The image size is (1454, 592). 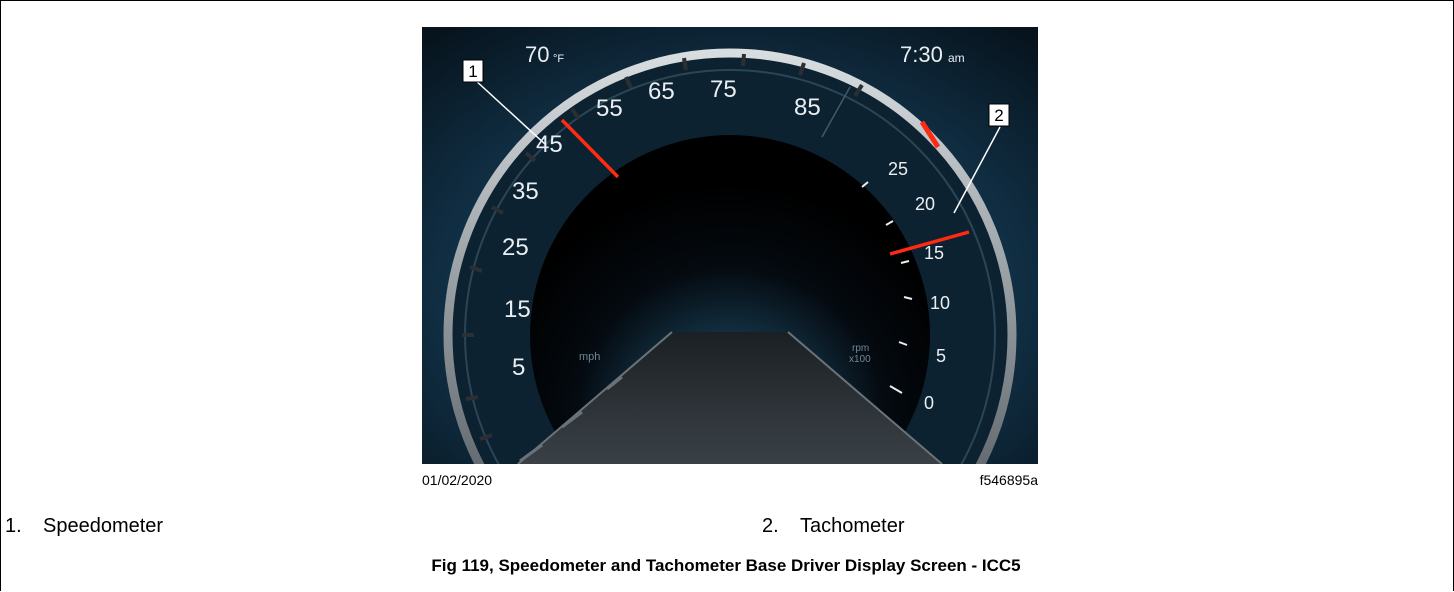 I want to click on speed-label-75: 75, so click(x=723, y=89).